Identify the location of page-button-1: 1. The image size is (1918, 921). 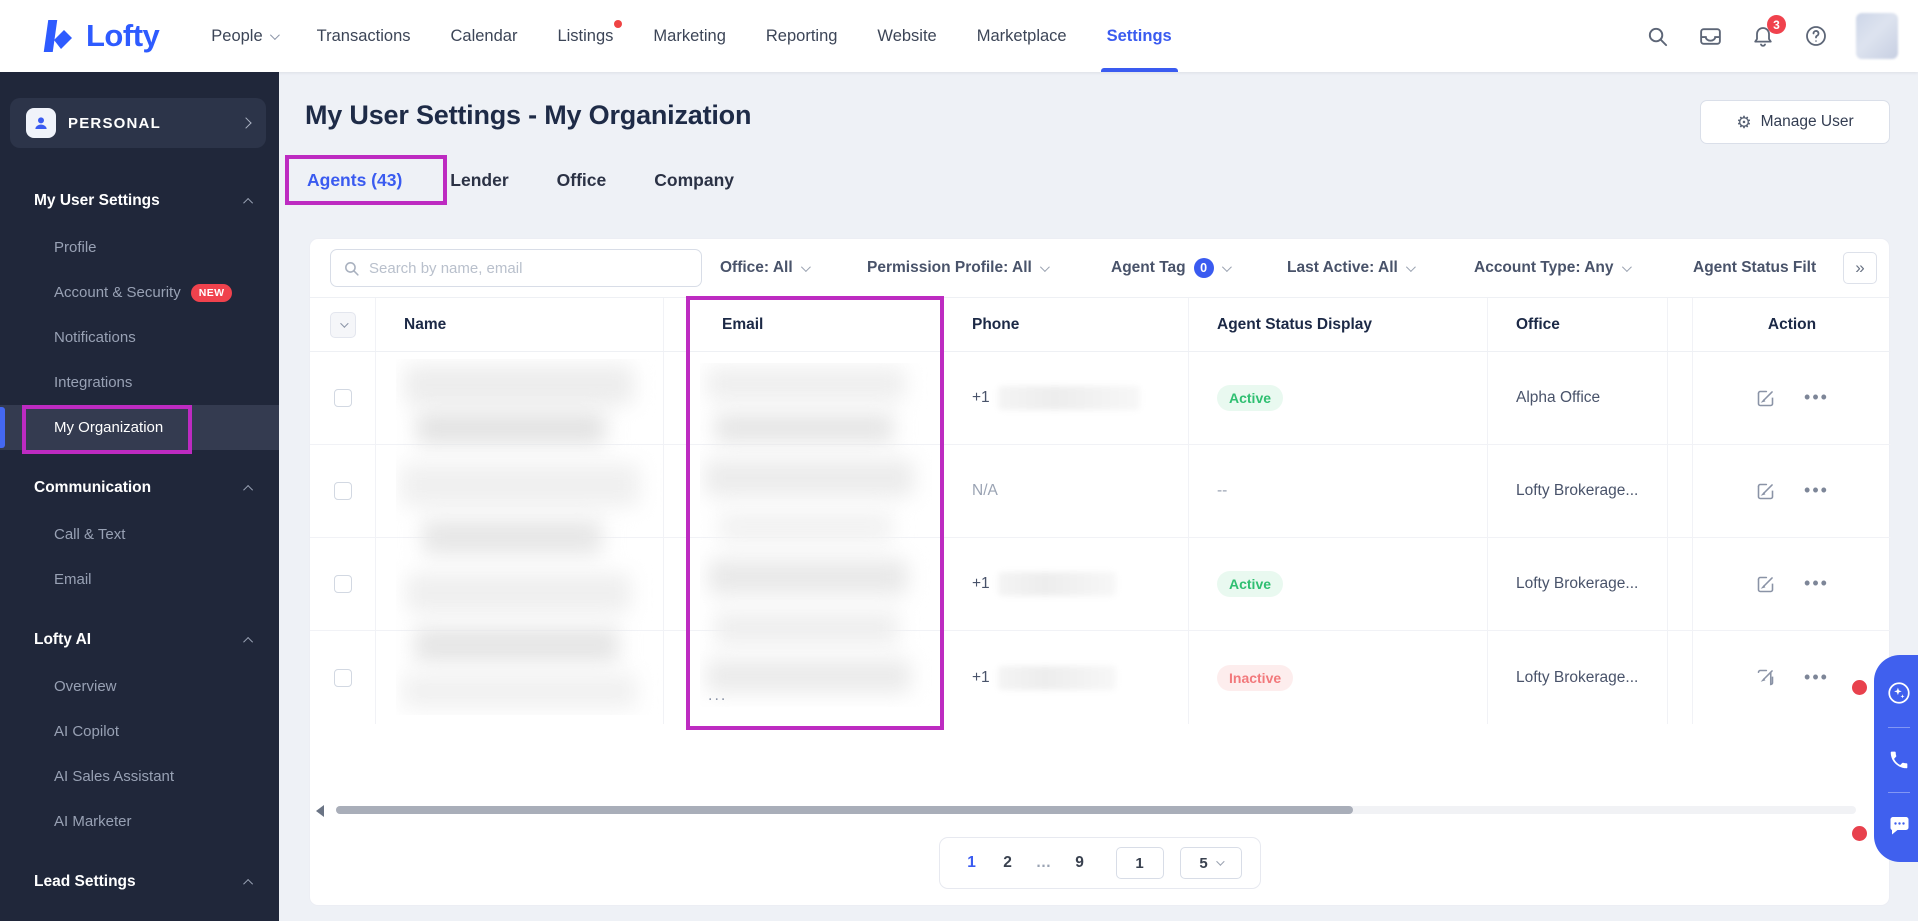
(972, 863).